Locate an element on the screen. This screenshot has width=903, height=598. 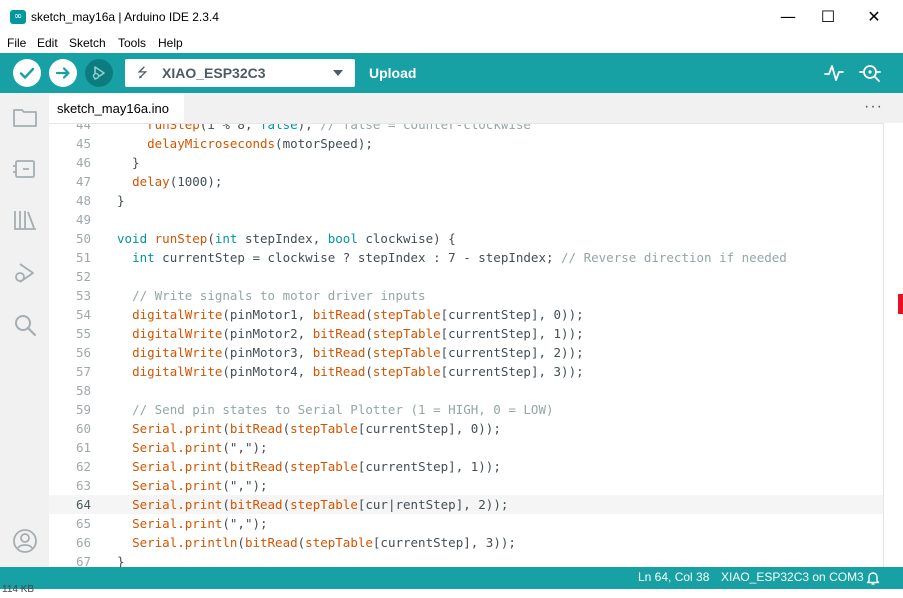
line-number: 58 is located at coordinates (83, 390).